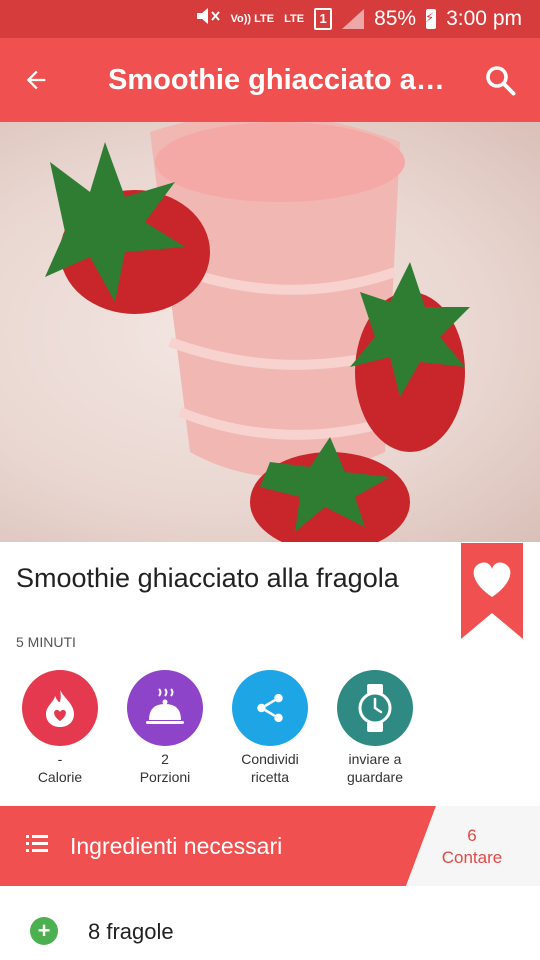 The image size is (540, 960). I want to click on cloche-icon, so click(165, 708).